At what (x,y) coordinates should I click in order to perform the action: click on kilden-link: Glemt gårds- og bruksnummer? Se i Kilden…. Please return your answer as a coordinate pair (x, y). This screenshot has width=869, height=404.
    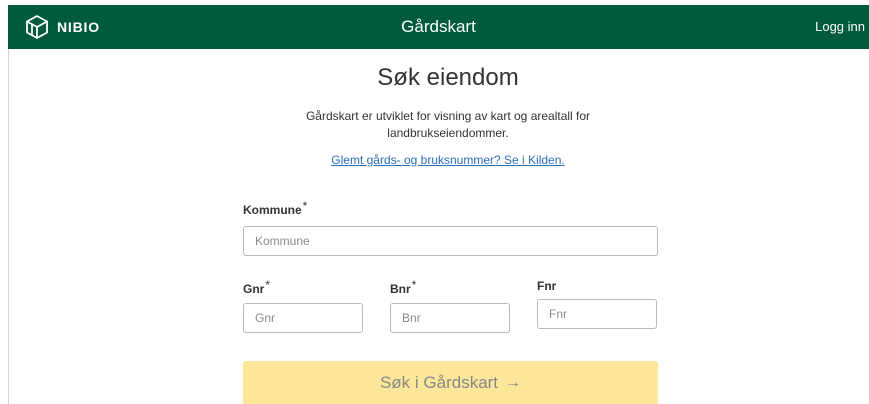
    Looking at the image, I should click on (434, 160).